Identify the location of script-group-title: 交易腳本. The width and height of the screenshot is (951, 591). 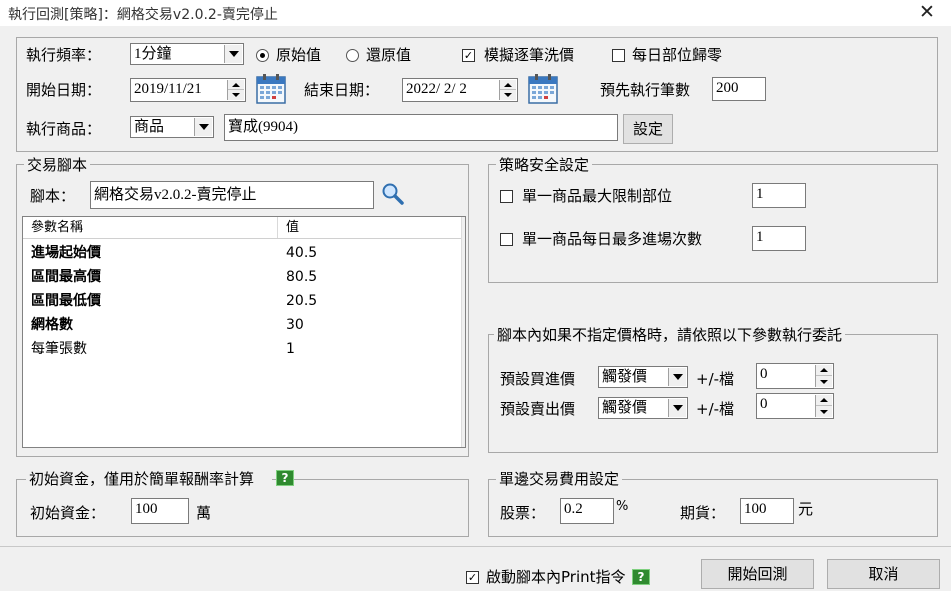
(57, 165).